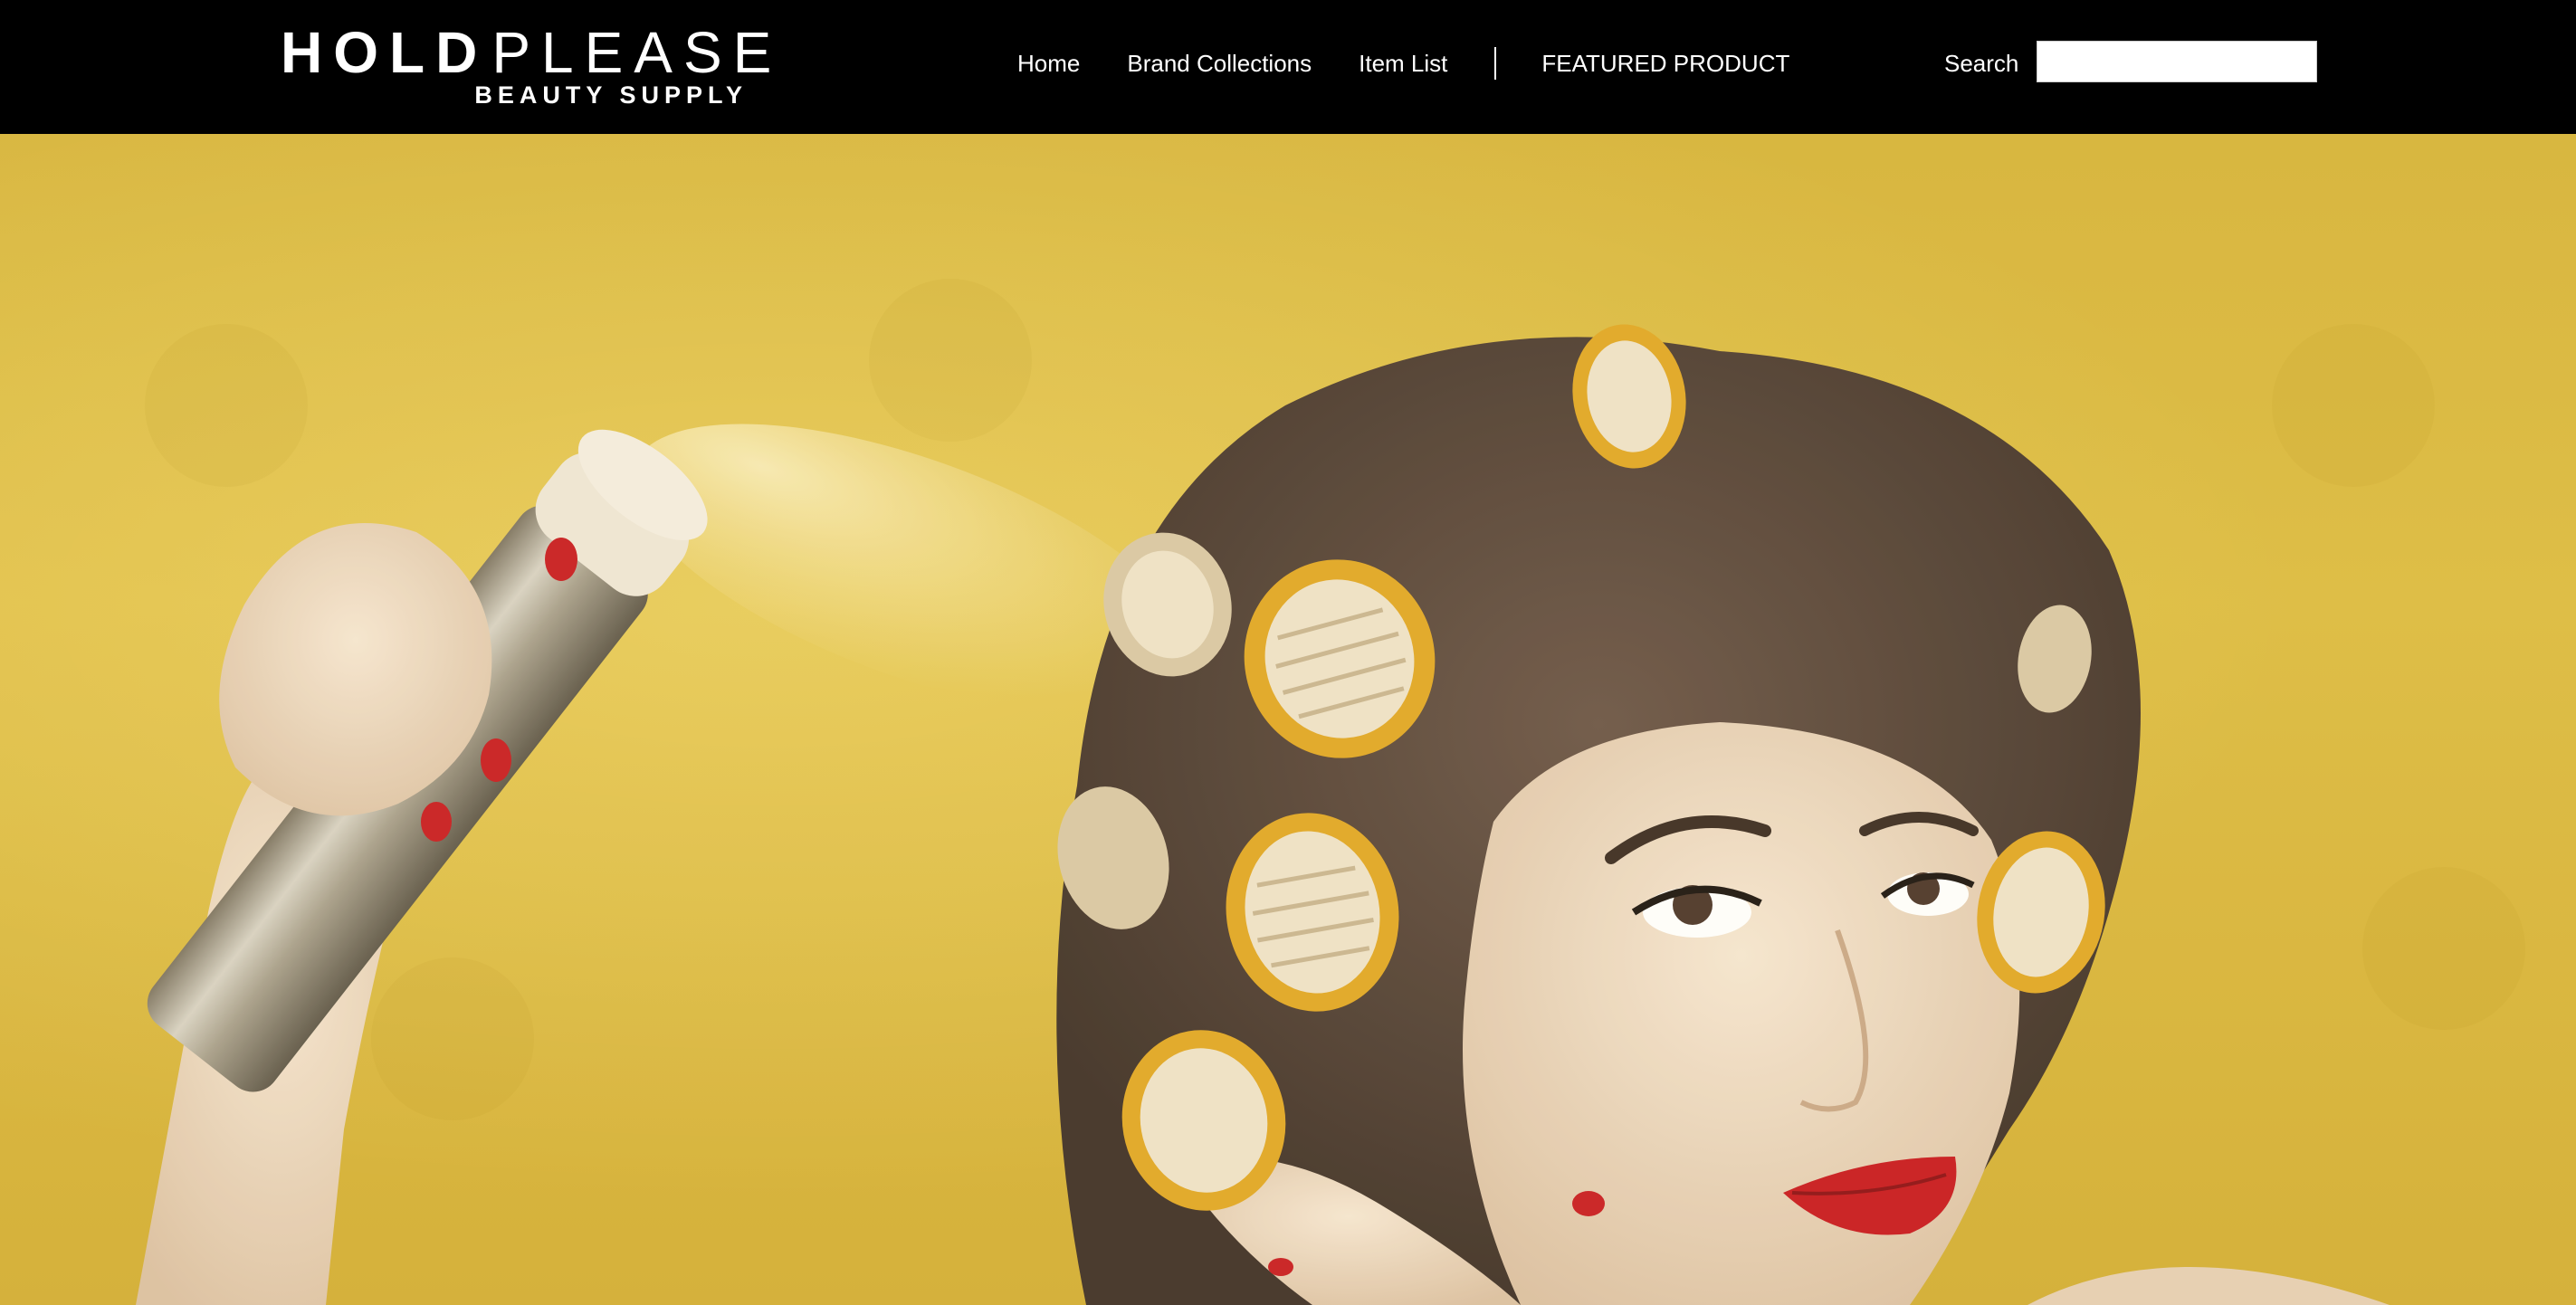 This screenshot has width=2576, height=1305. I want to click on nav-featured-product-link: FEATURED PRODUCT, so click(1665, 63).